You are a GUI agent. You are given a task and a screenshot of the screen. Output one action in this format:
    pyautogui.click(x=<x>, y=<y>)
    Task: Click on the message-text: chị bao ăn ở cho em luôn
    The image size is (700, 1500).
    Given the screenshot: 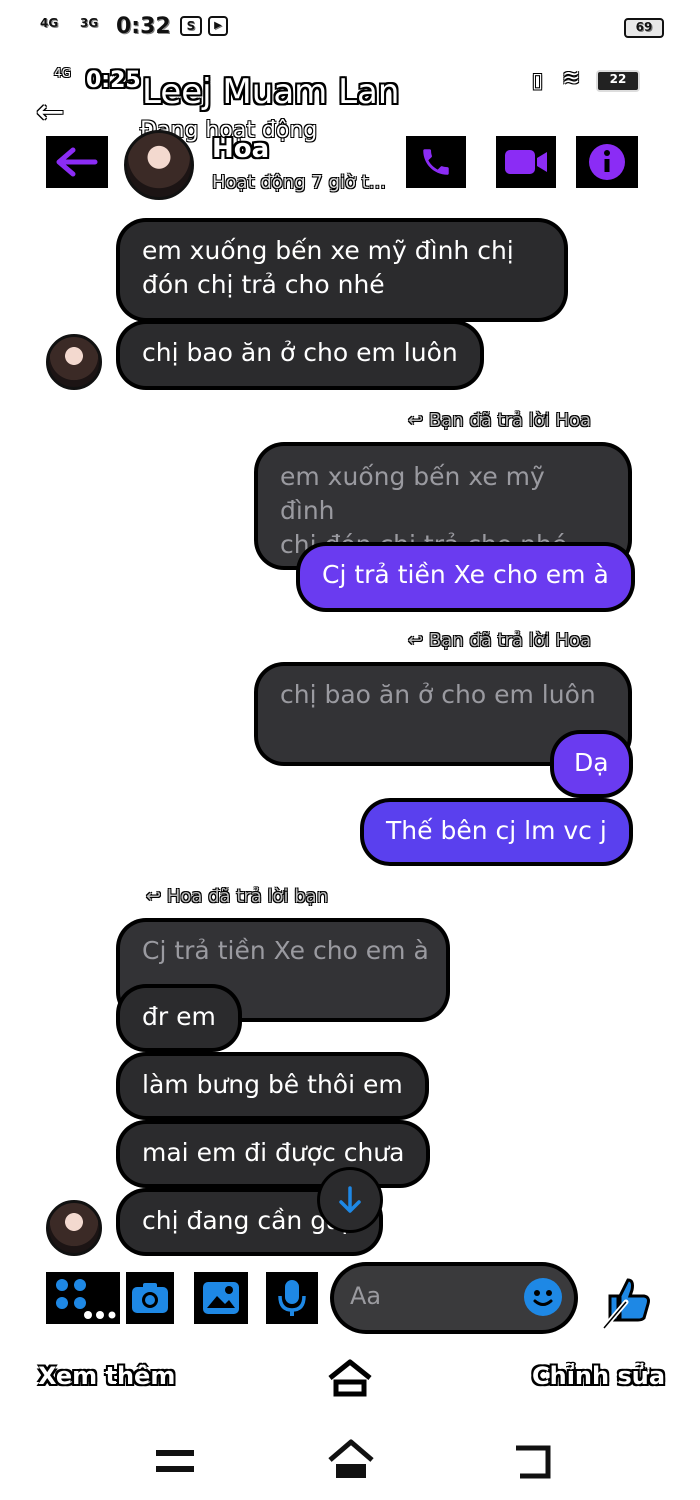 What is the action you would take?
    pyautogui.click(x=300, y=352)
    